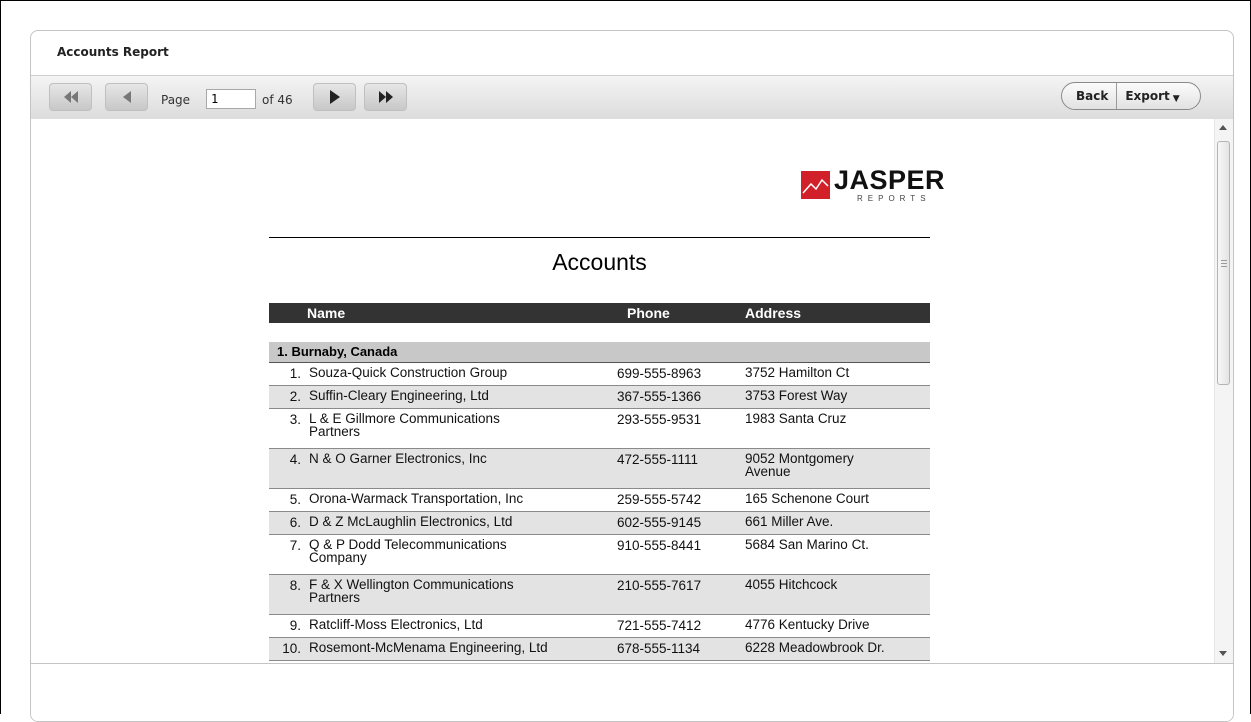  I want to click on account-address: 661 Miller Ave., so click(789, 521).